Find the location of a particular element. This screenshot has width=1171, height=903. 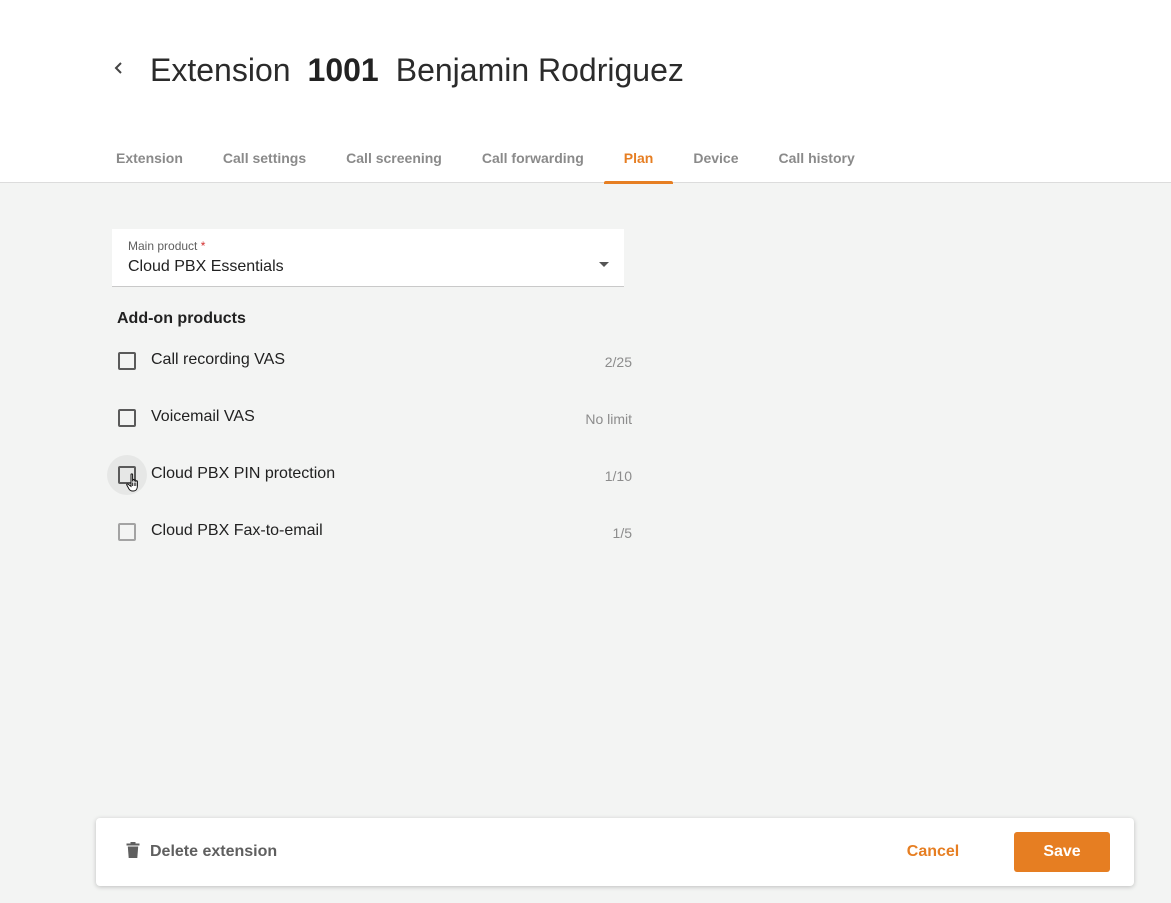

addon-quantity: No limit is located at coordinates (608, 419).